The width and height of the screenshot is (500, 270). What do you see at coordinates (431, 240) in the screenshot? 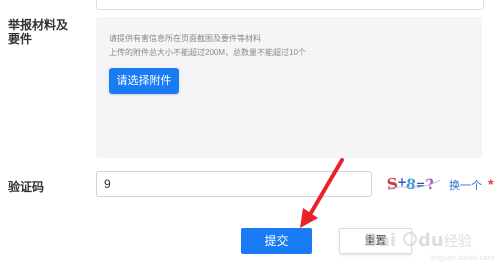
I see `svg-text: du` at bounding box center [431, 240].